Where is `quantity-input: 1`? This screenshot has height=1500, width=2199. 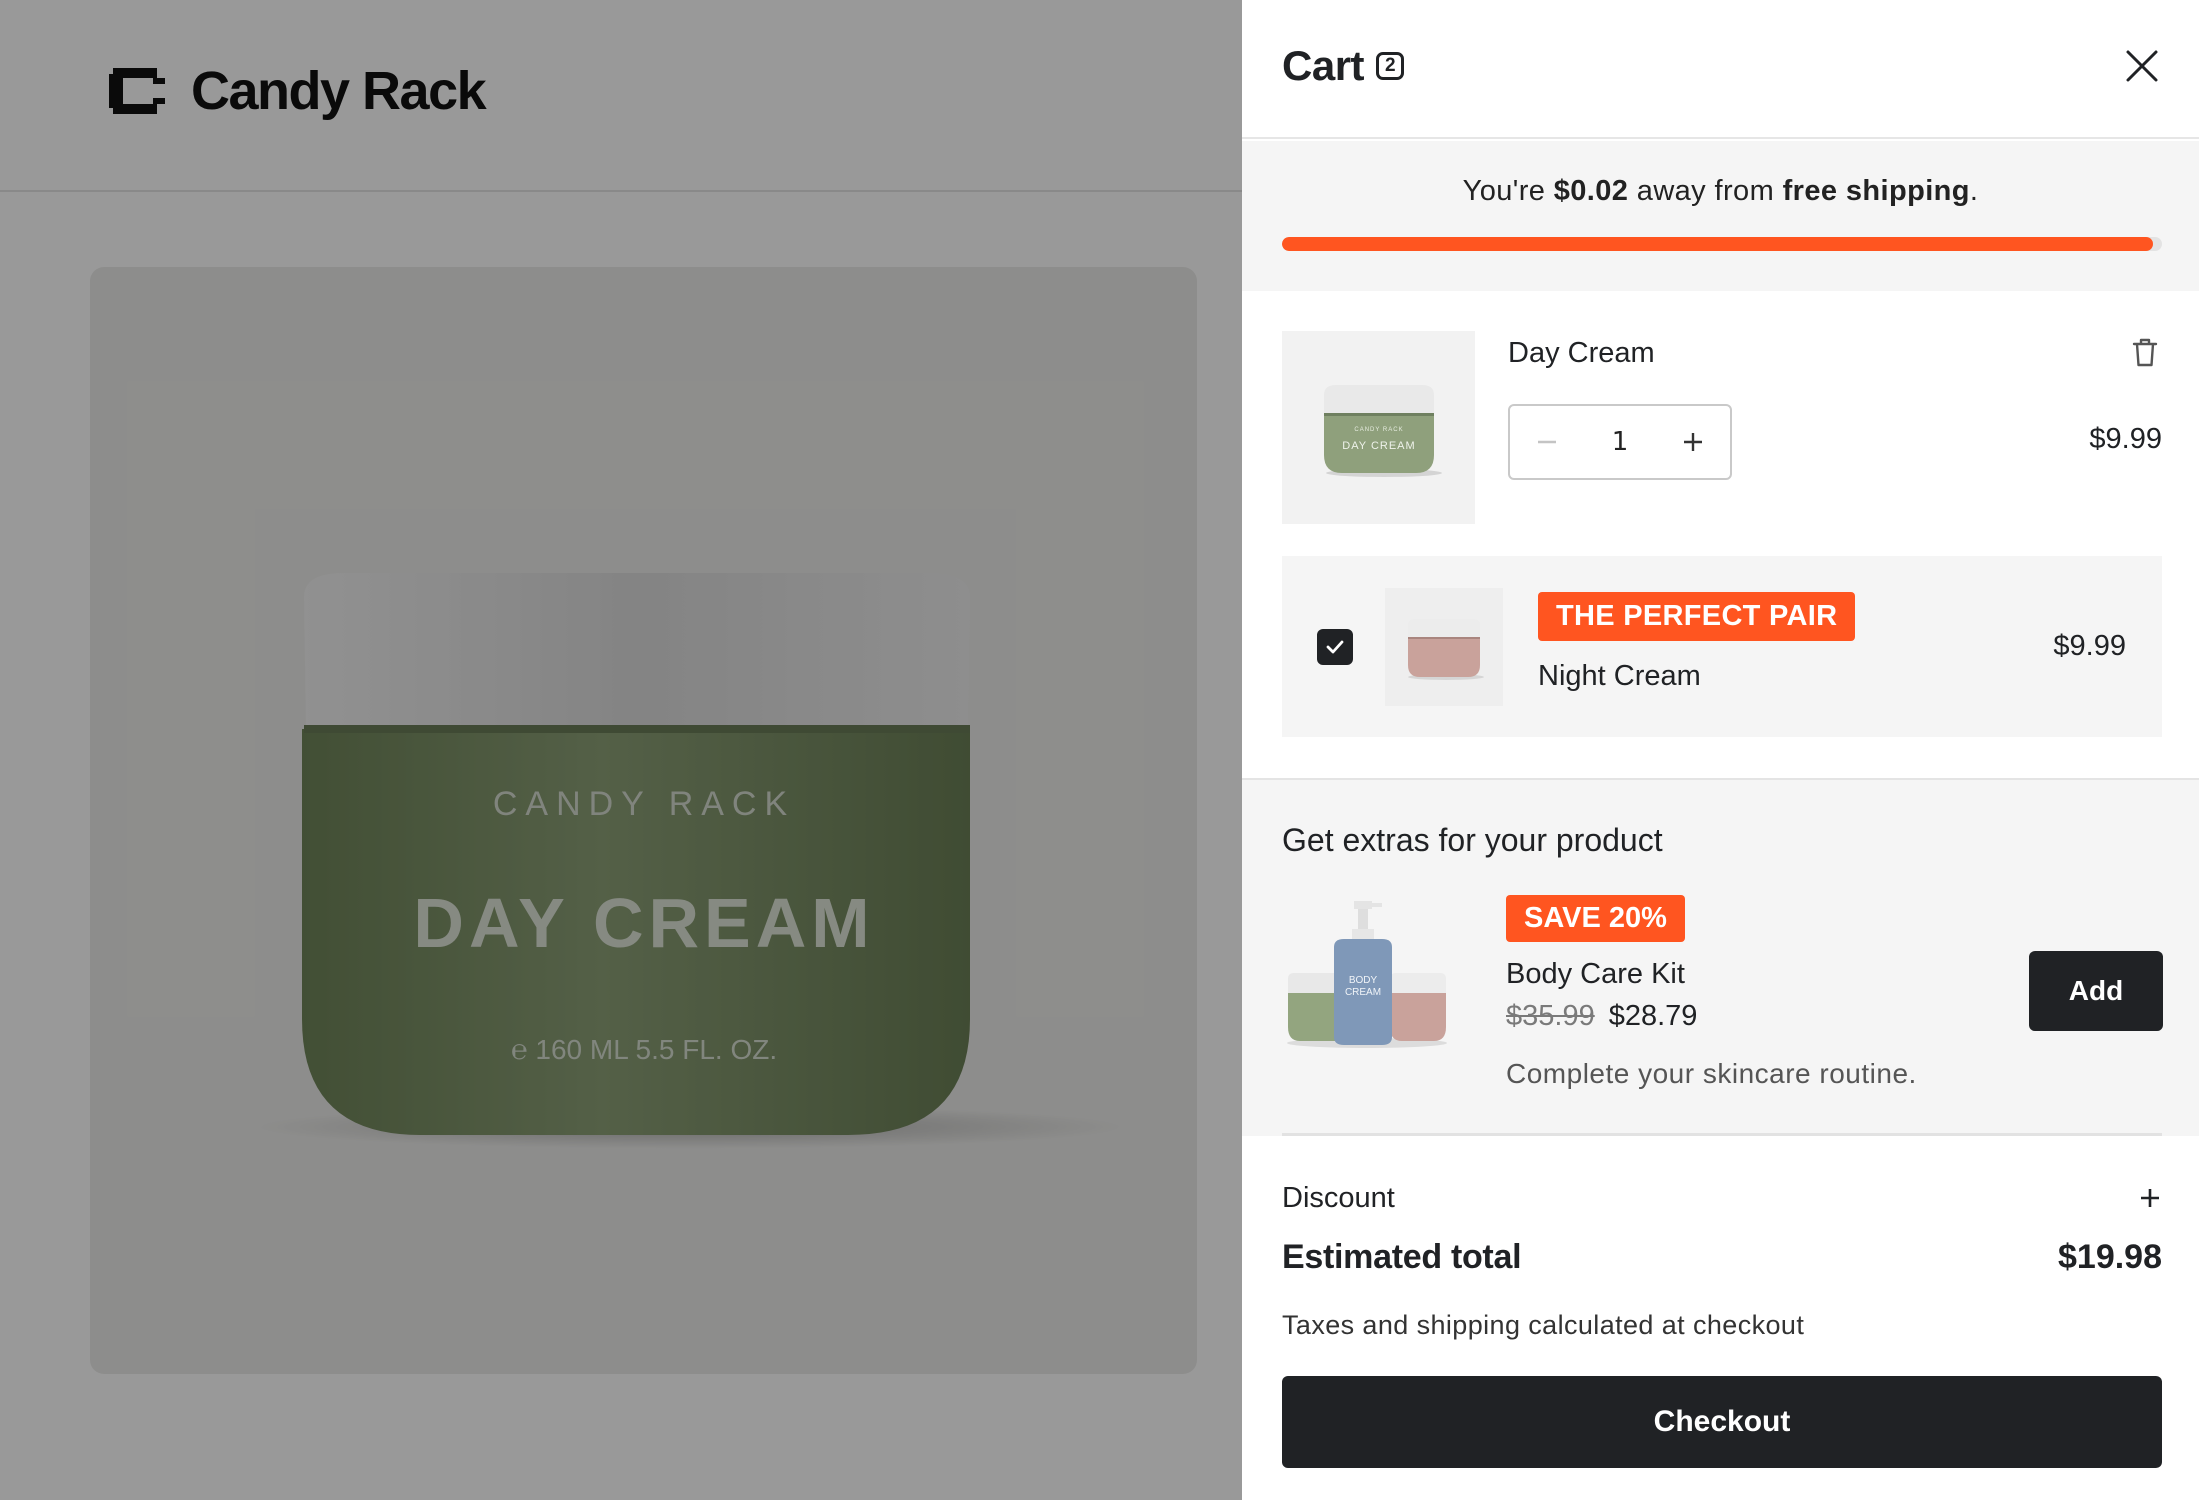
quantity-input: 1 is located at coordinates (1620, 442).